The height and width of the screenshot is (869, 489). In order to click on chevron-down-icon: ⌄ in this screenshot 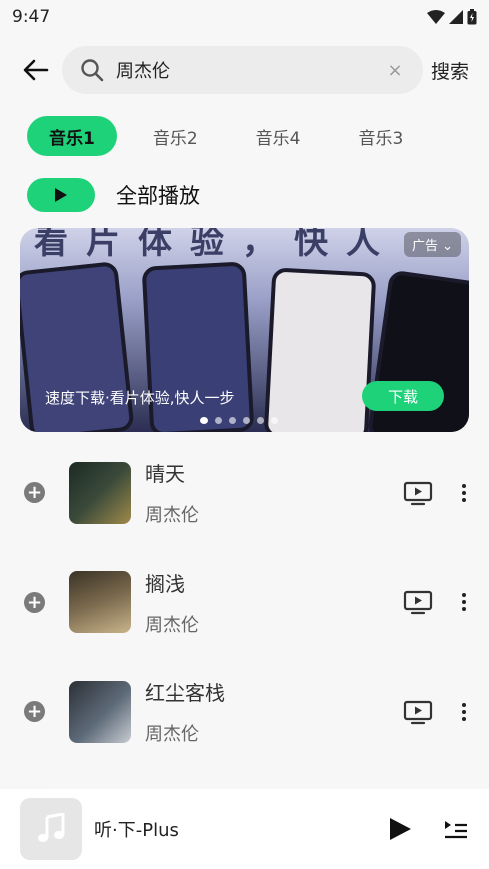, I will do `click(447, 246)`.